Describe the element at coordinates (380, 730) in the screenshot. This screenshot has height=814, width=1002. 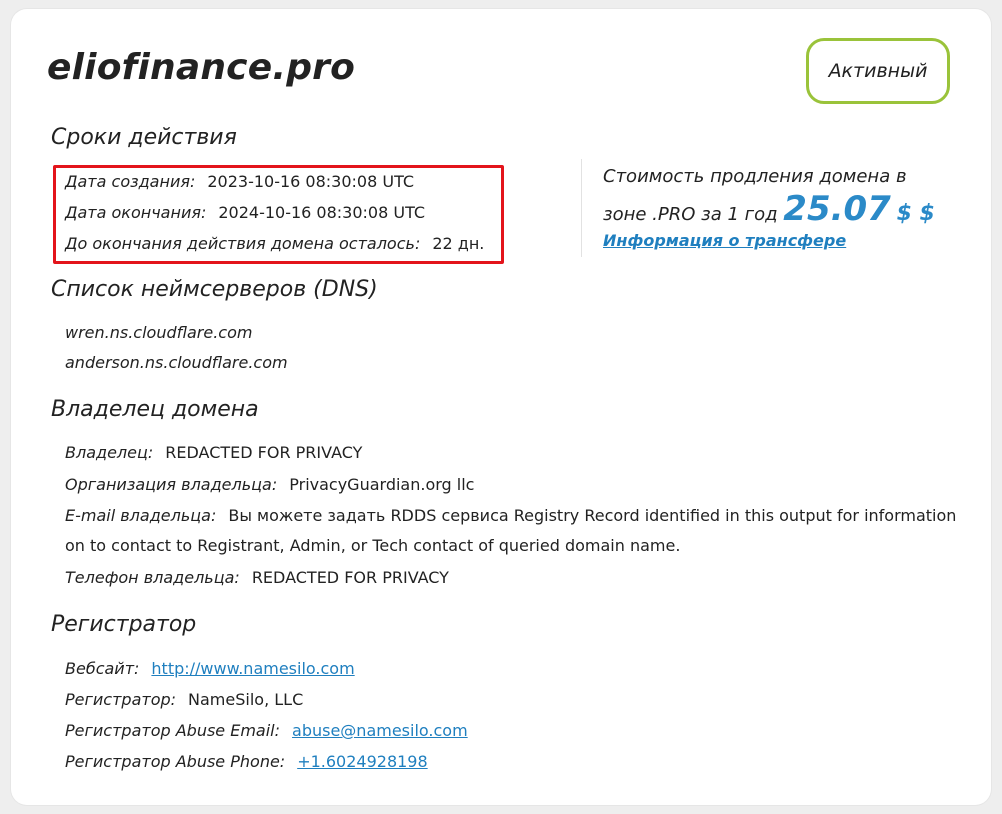
I see `registrar-abuse-email-link: abuse@namesilo.com` at that location.